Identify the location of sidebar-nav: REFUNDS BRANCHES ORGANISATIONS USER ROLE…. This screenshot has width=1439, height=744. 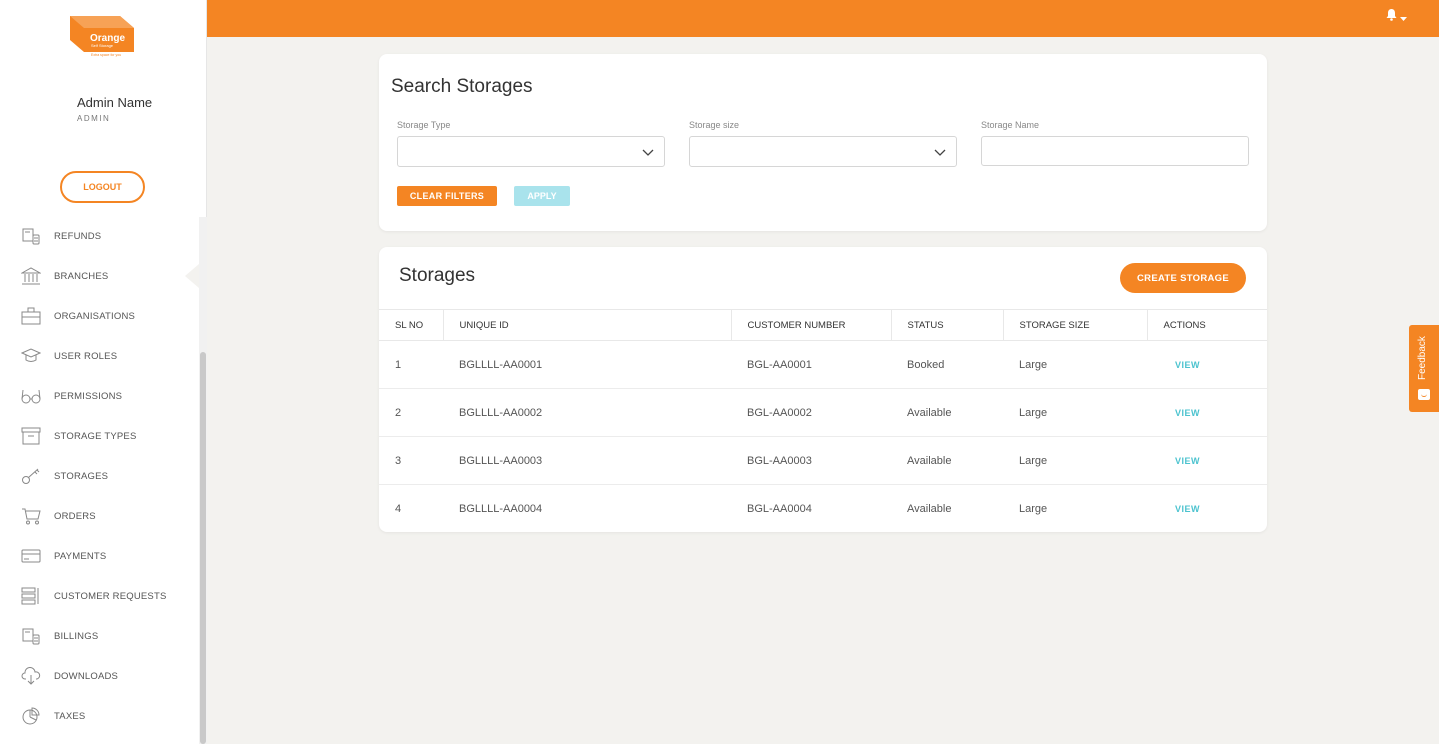
(99, 476).